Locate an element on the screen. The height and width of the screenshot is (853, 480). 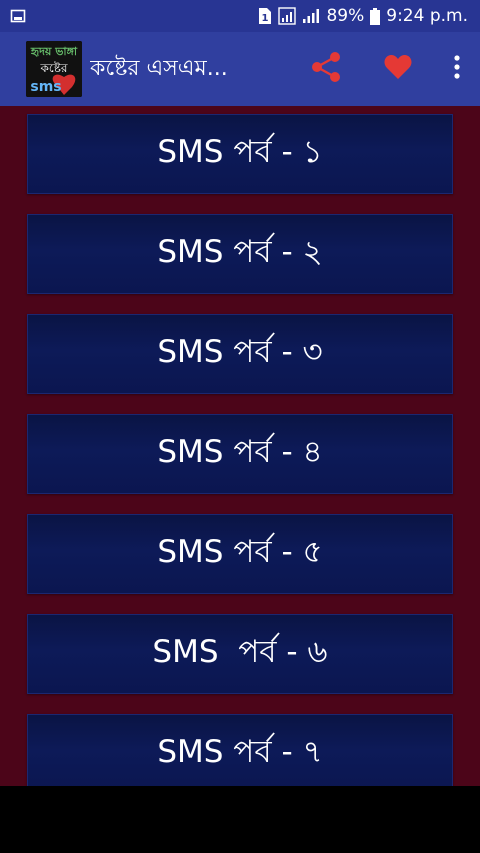
sms-episode-label: SMS পর্ব - ৩ is located at coordinates (240, 352).